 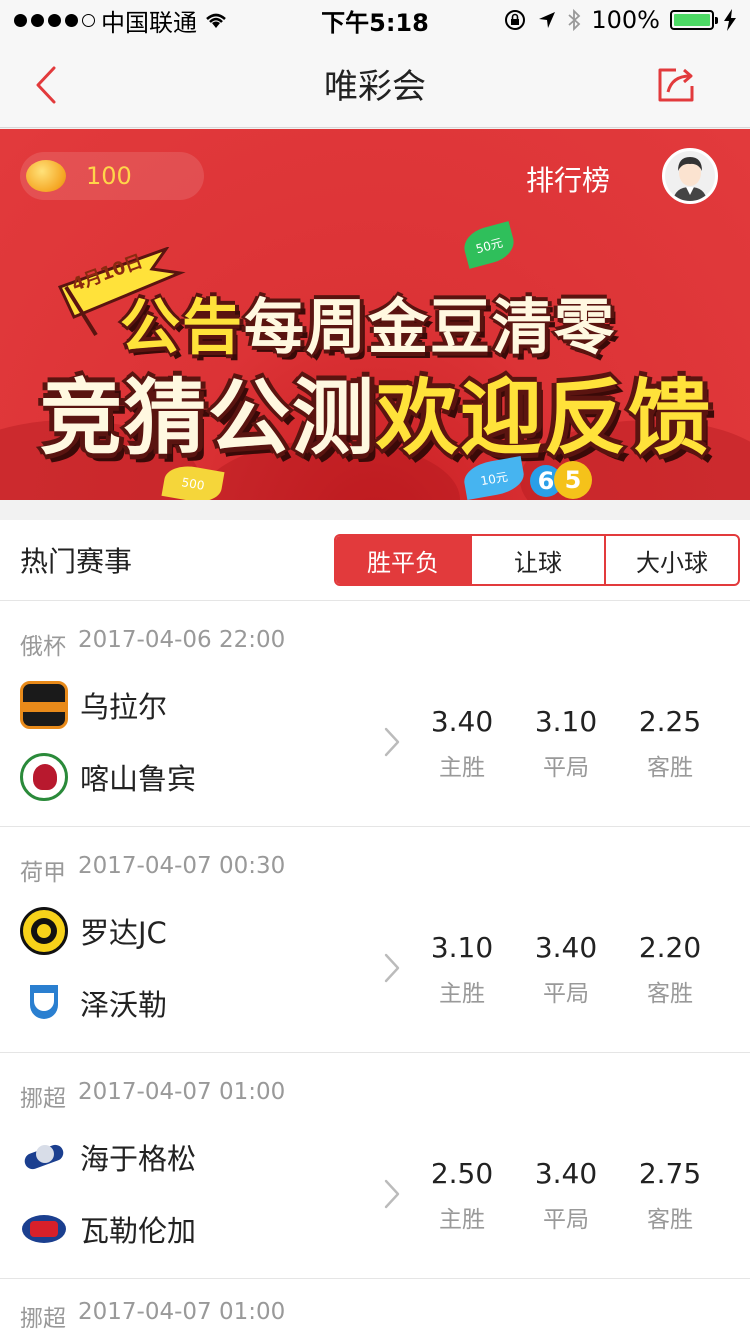 What do you see at coordinates (138, 1231) in the screenshot?
I see `away-team-name: 瓦勒伦加` at bounding box center [138, 1231].